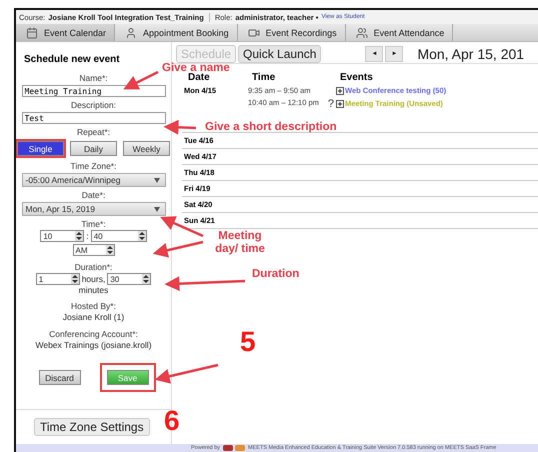 The height and width of the screenshot is (452, 538). I want to click on description-field: Test, so click(94, 118).